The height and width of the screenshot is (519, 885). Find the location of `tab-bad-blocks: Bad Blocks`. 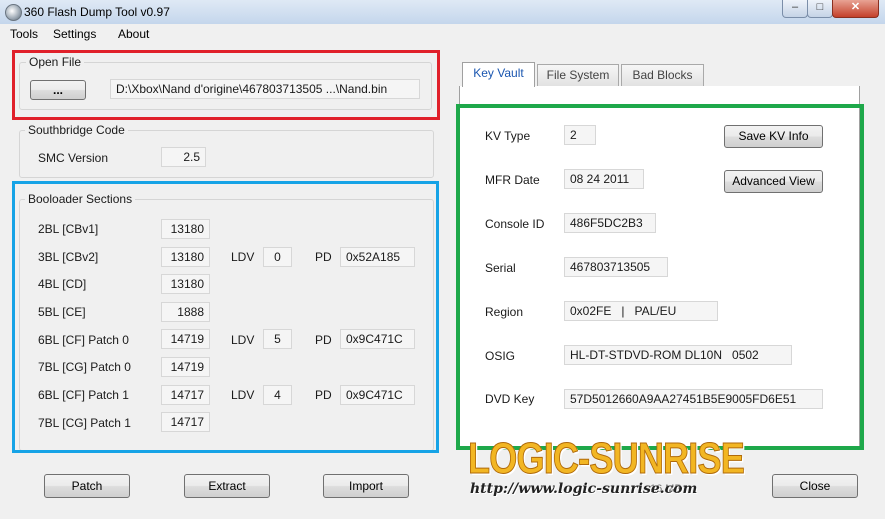

tab-bad-blocks: Bad Blocks is located at coordinates (662, 75).